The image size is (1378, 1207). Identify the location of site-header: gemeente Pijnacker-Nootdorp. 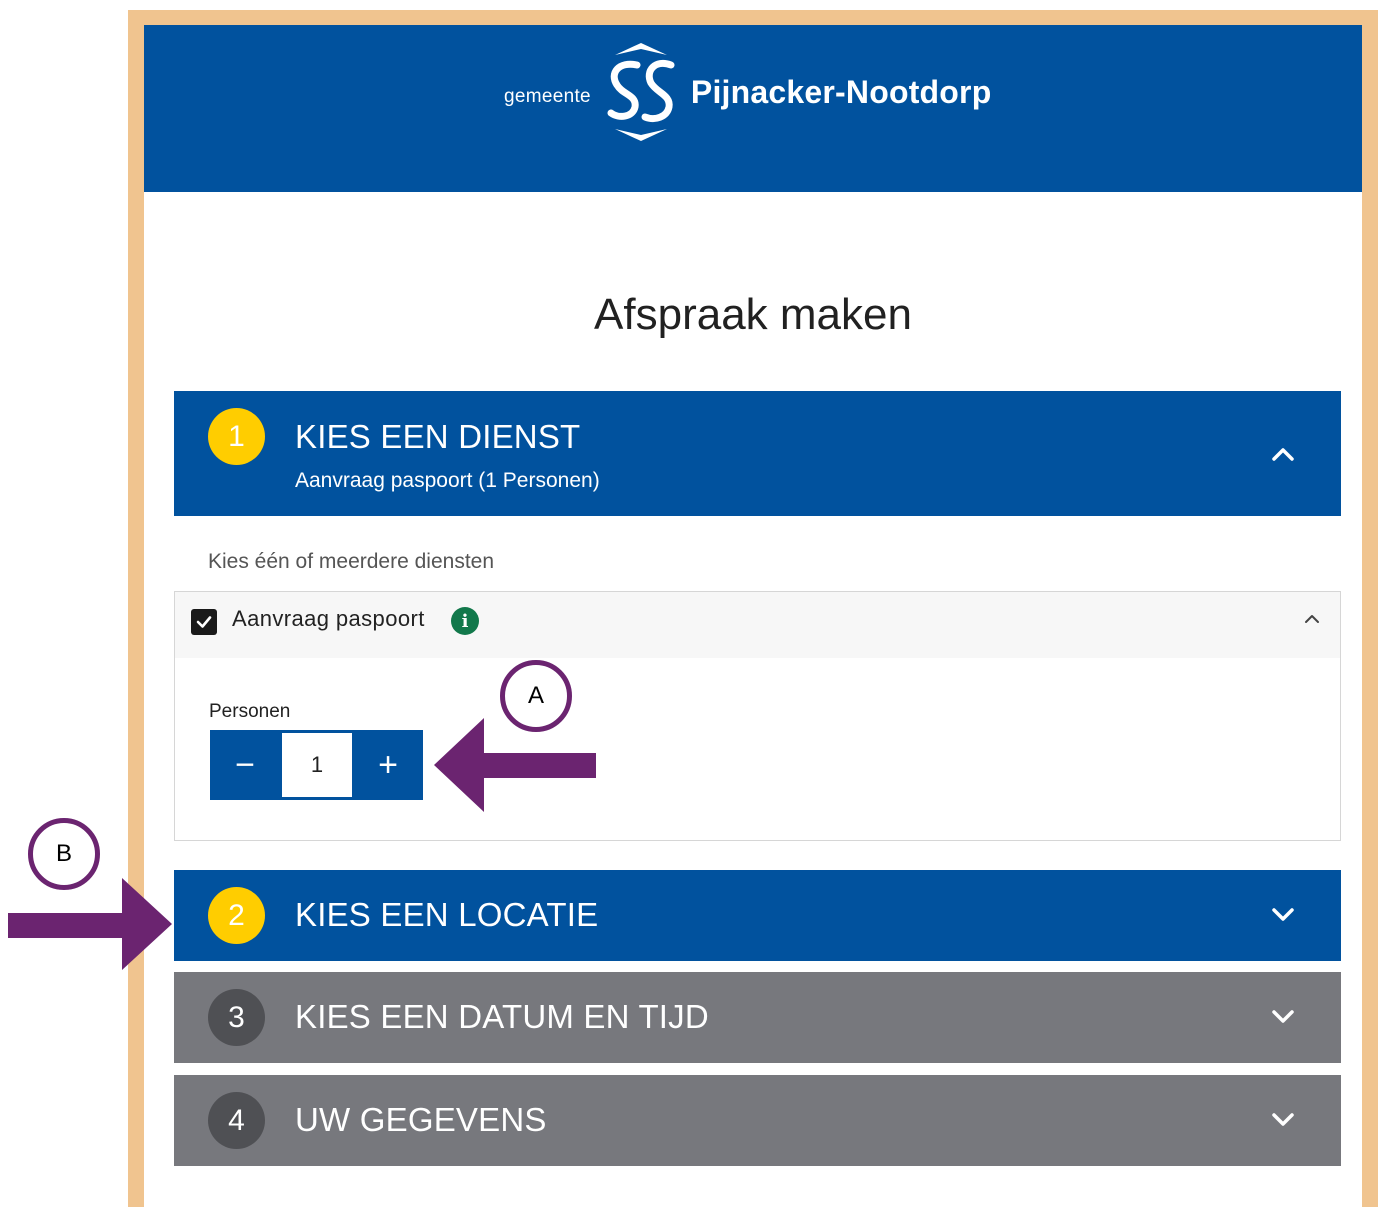
(753, 108).